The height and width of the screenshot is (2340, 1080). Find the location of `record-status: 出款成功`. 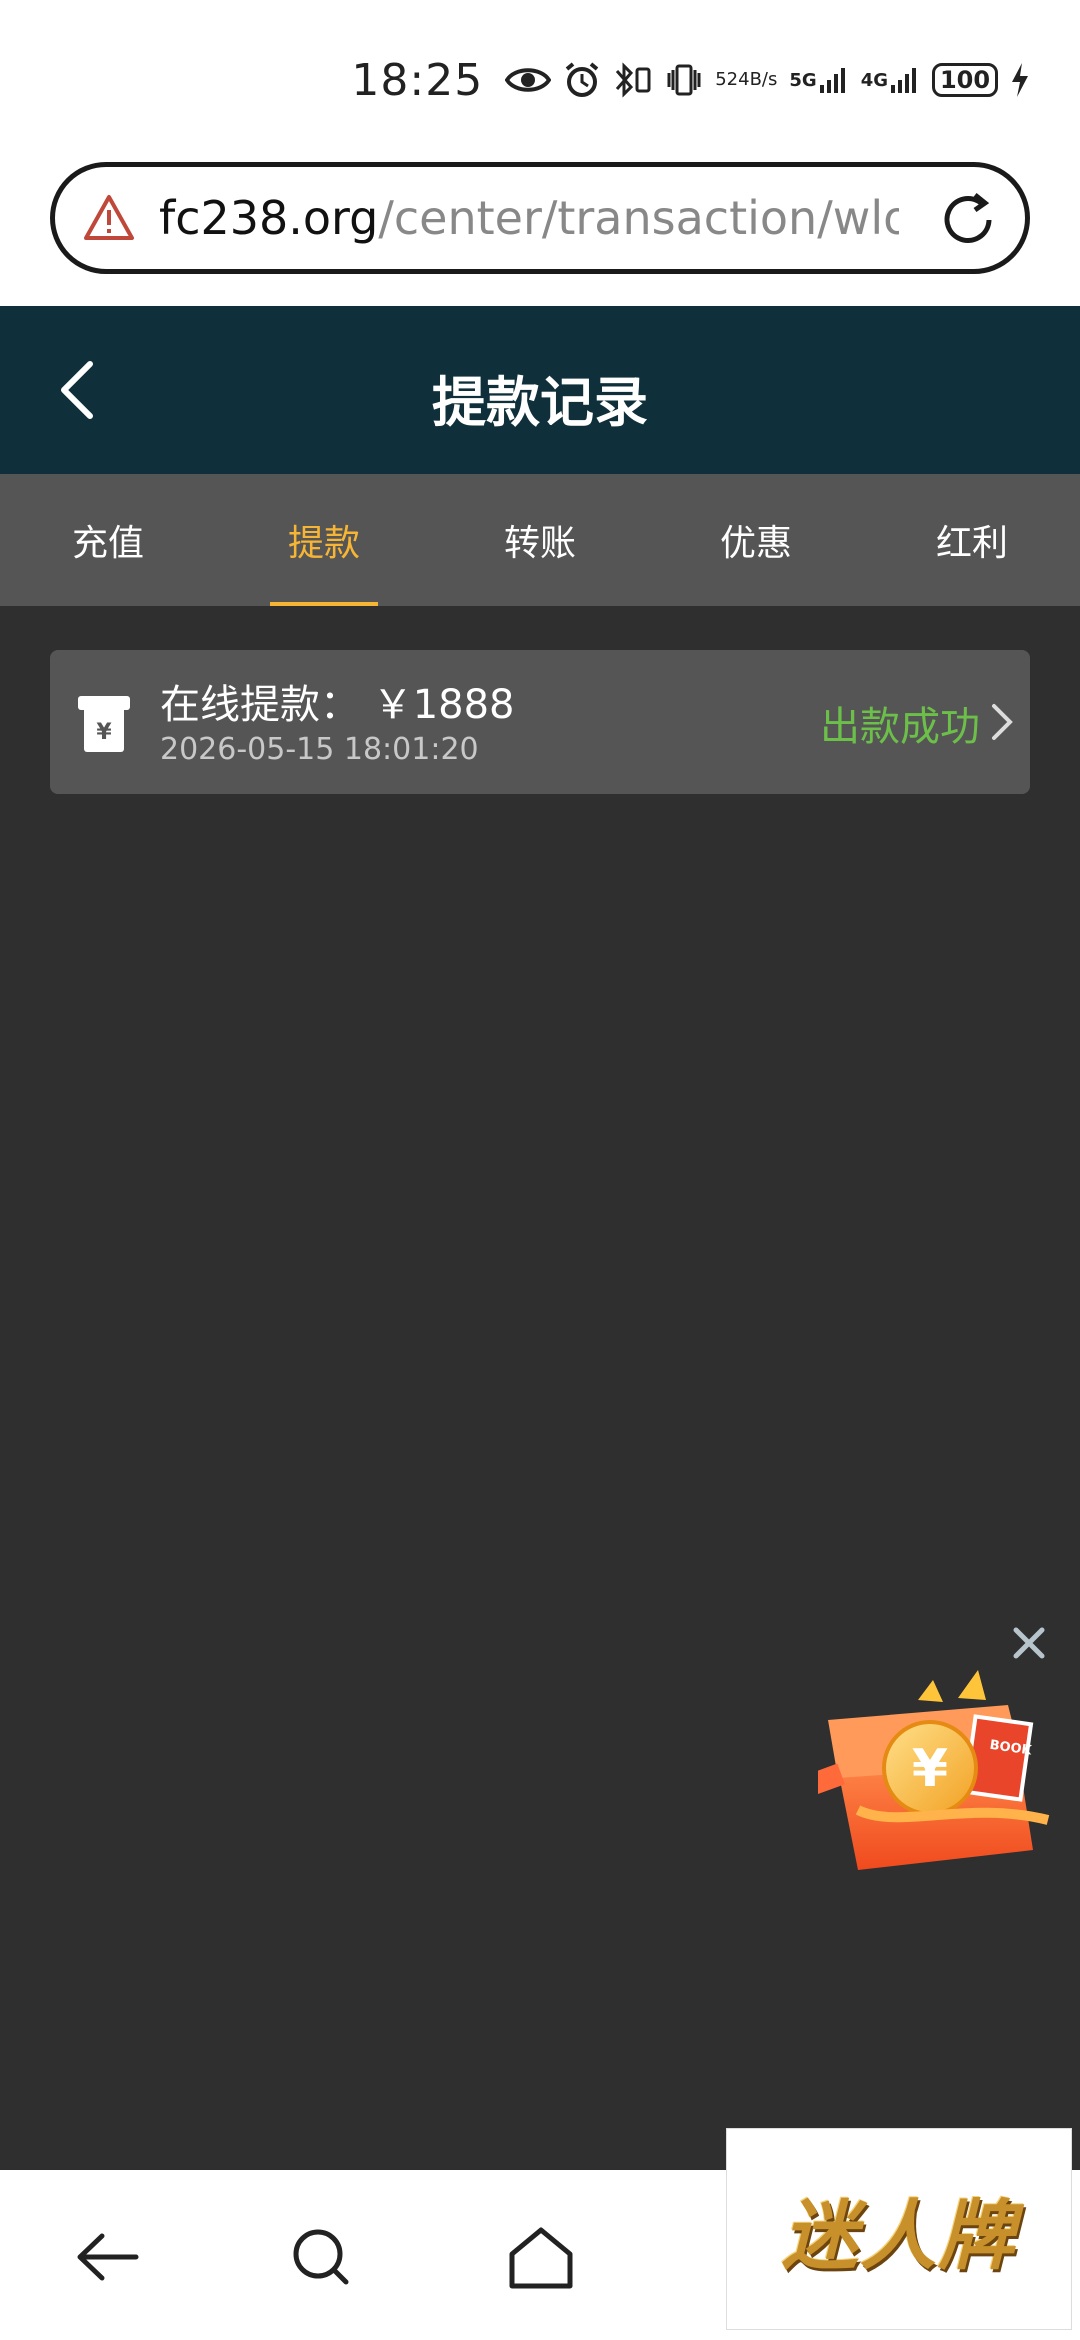

record-status: 出款成功 is located at coordinates (900, 727).